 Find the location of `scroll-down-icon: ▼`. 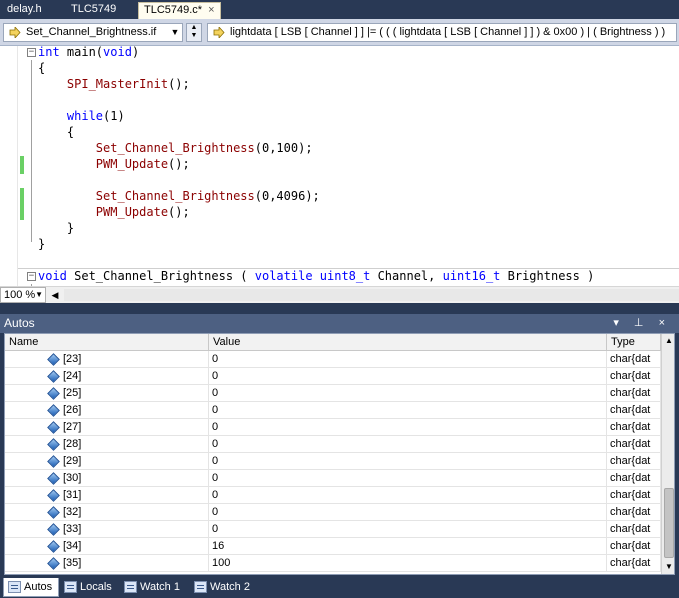

scroll-down-icon: ▼ is located at coordinates (668, 567).